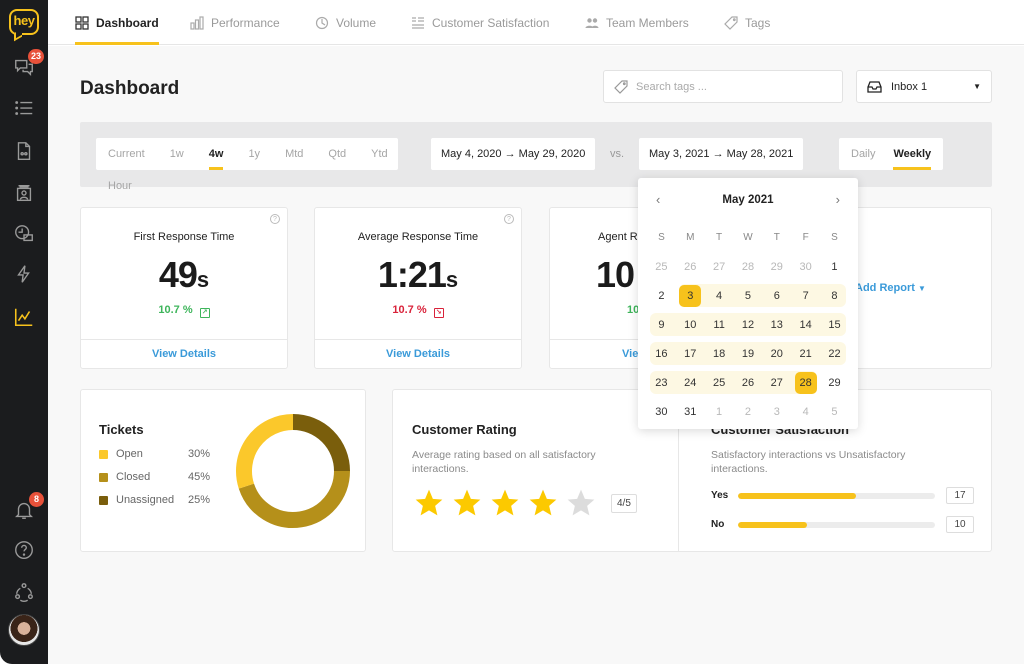 Image resolution: width=1024 pixels, height=664 pixels. Describe the element at coordinates (199, 454) in the screenshot. I see `legend-value: 30%` at that location.